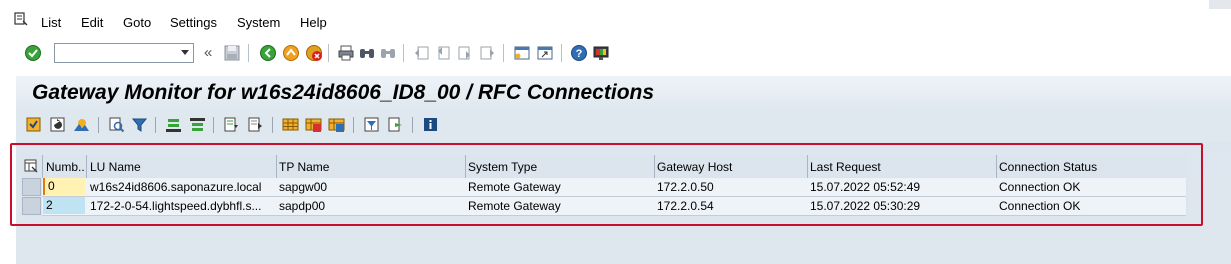 This screenshot has width=1231, height=264. What do you see at coordinates (291, 53) in the screenshot?
I see `exit-icon` at bounding box center [291, 53].